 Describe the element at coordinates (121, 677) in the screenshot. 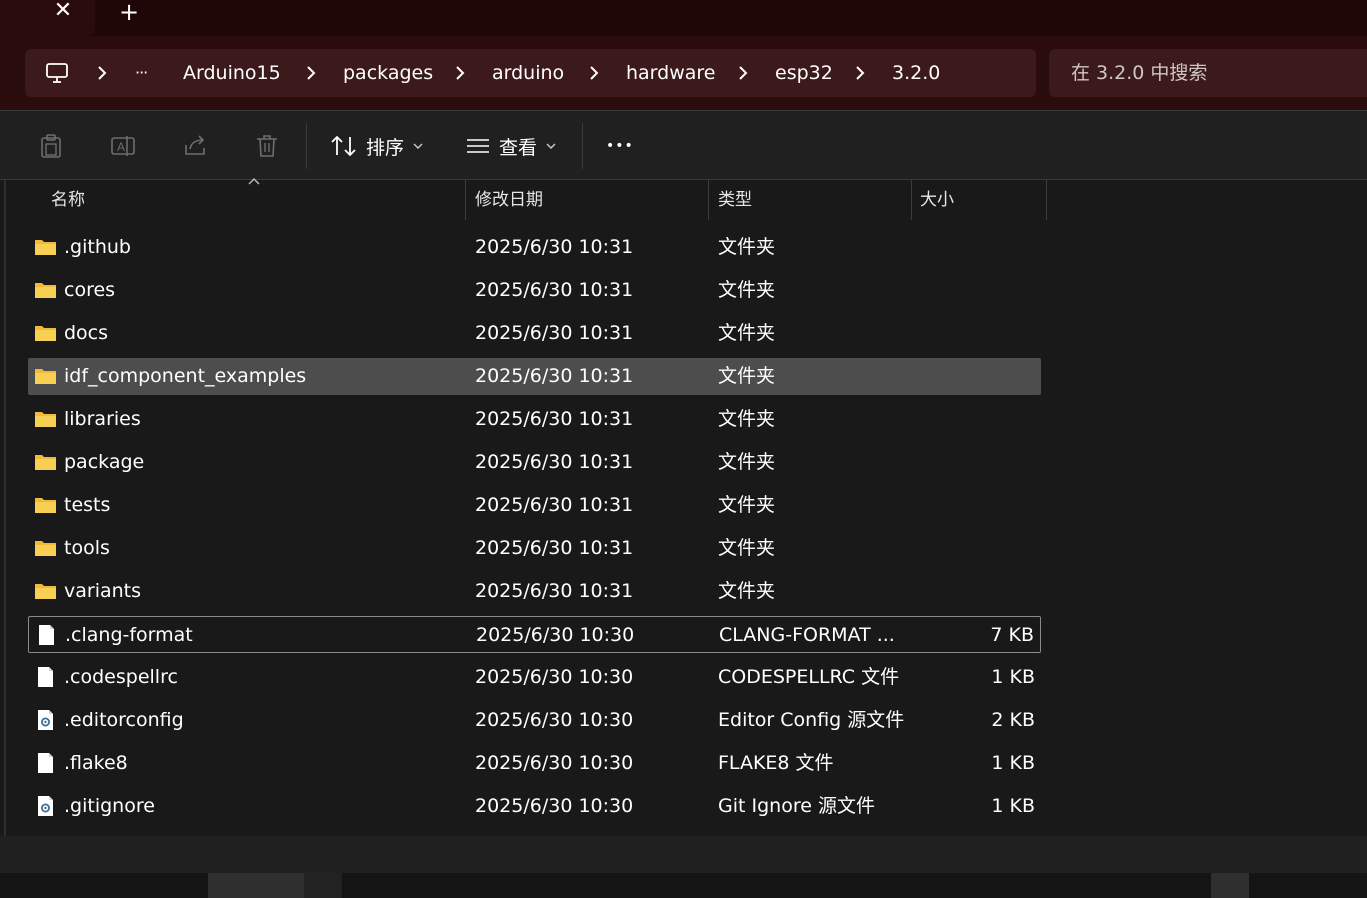

I see `file-name: .codespellrc` at that location.